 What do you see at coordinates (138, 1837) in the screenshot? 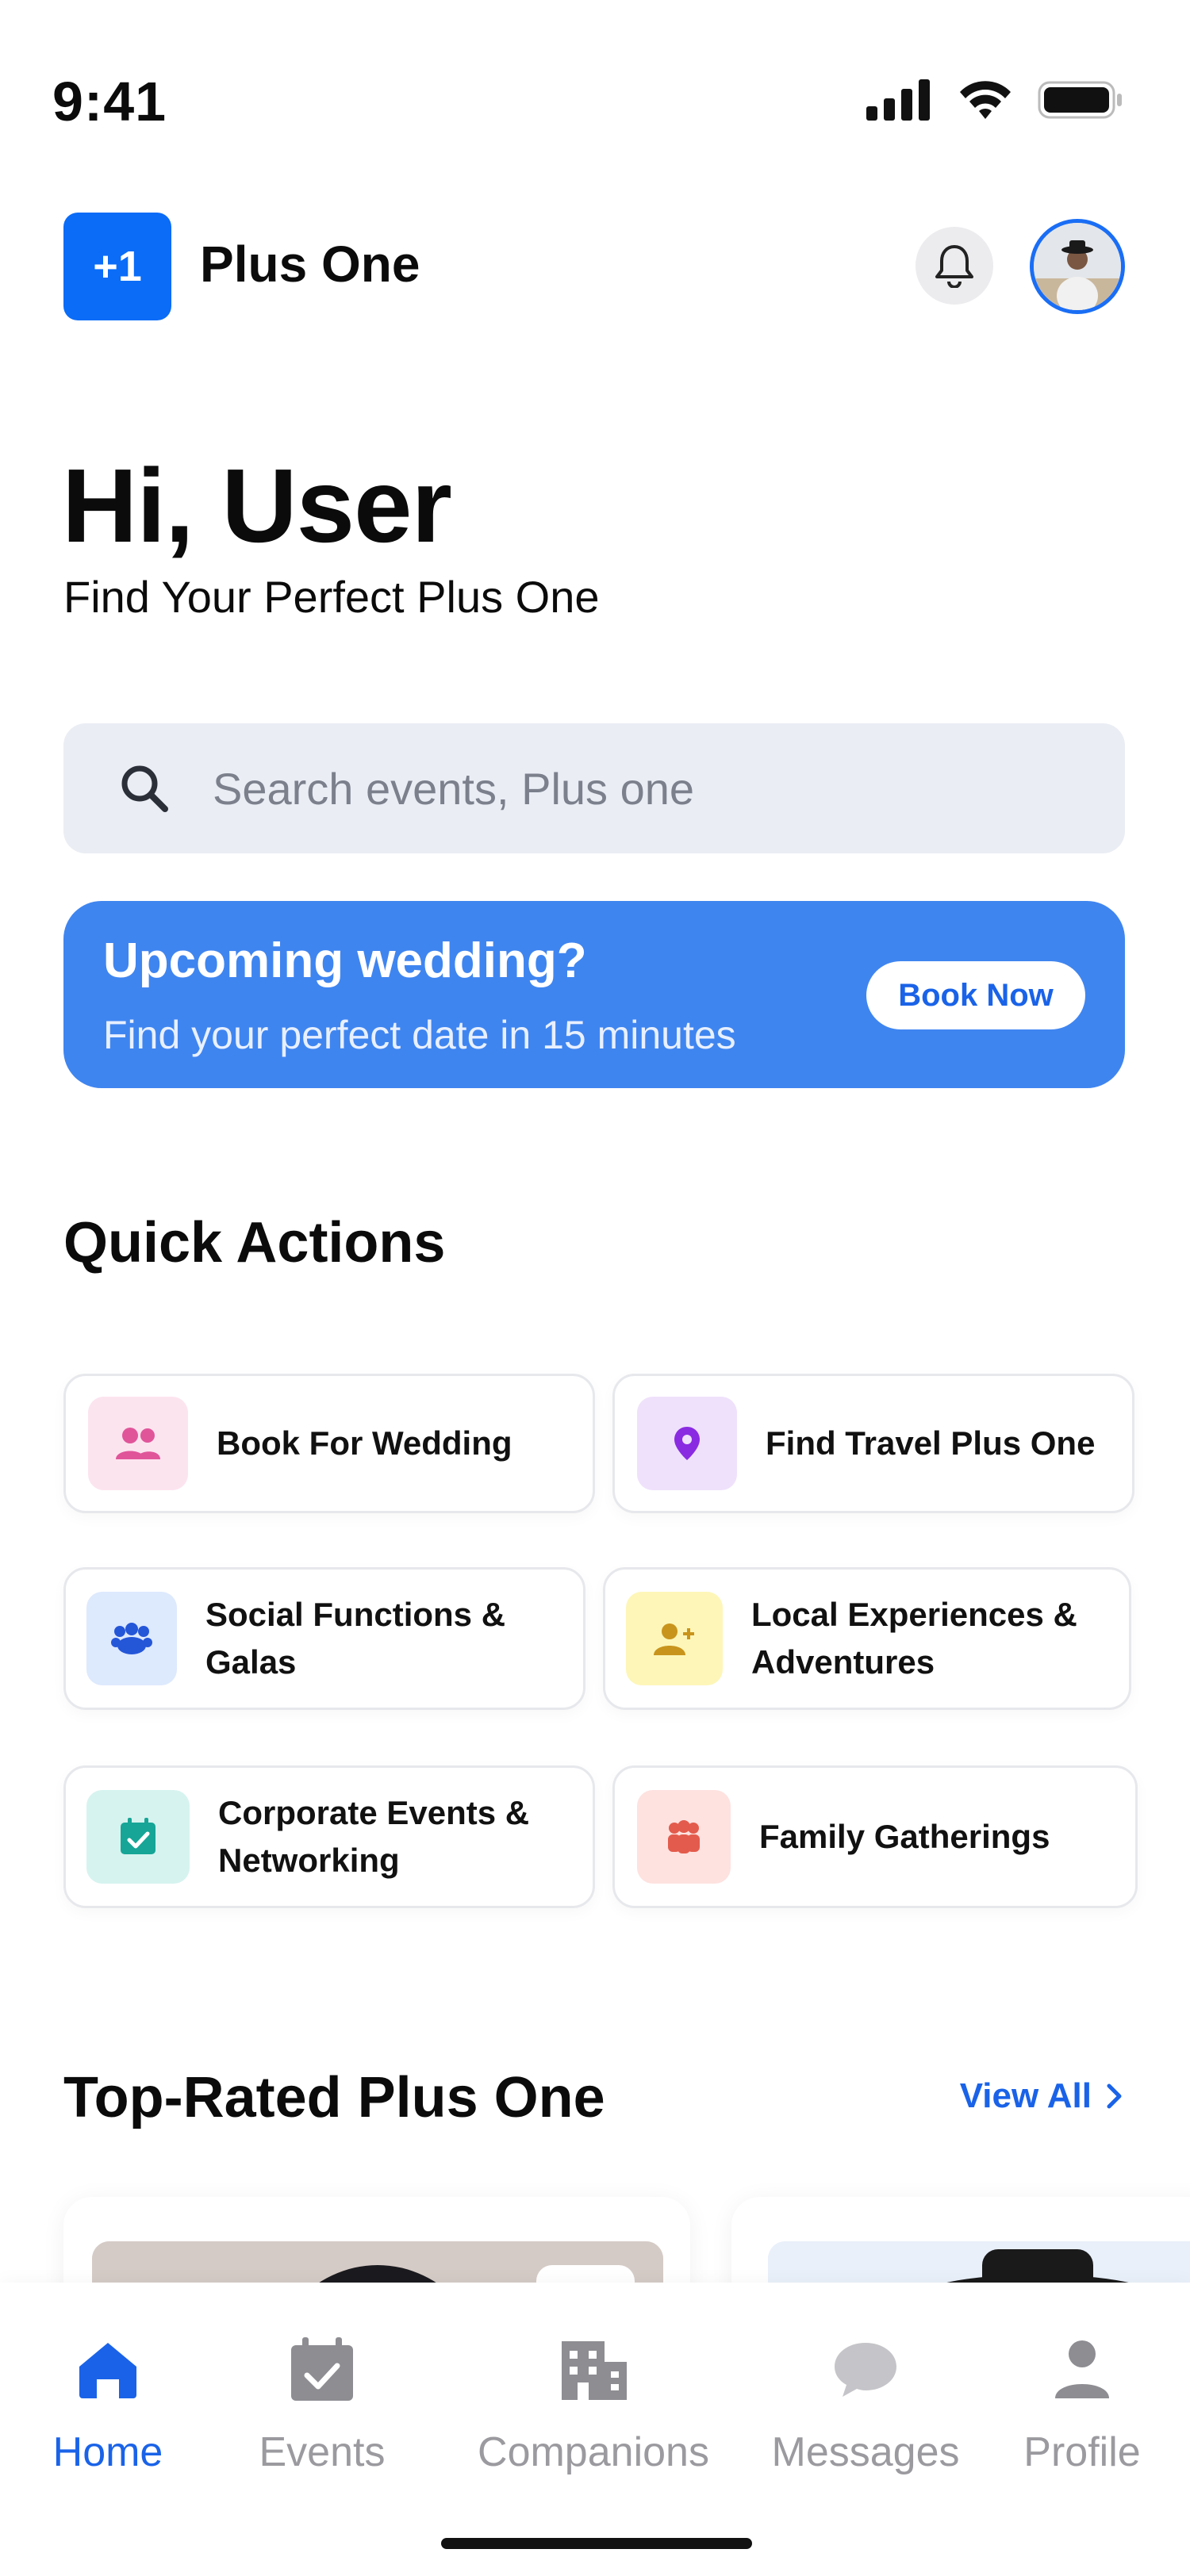
I see `calendar-check-icon` at bounding box center [138, 1837].